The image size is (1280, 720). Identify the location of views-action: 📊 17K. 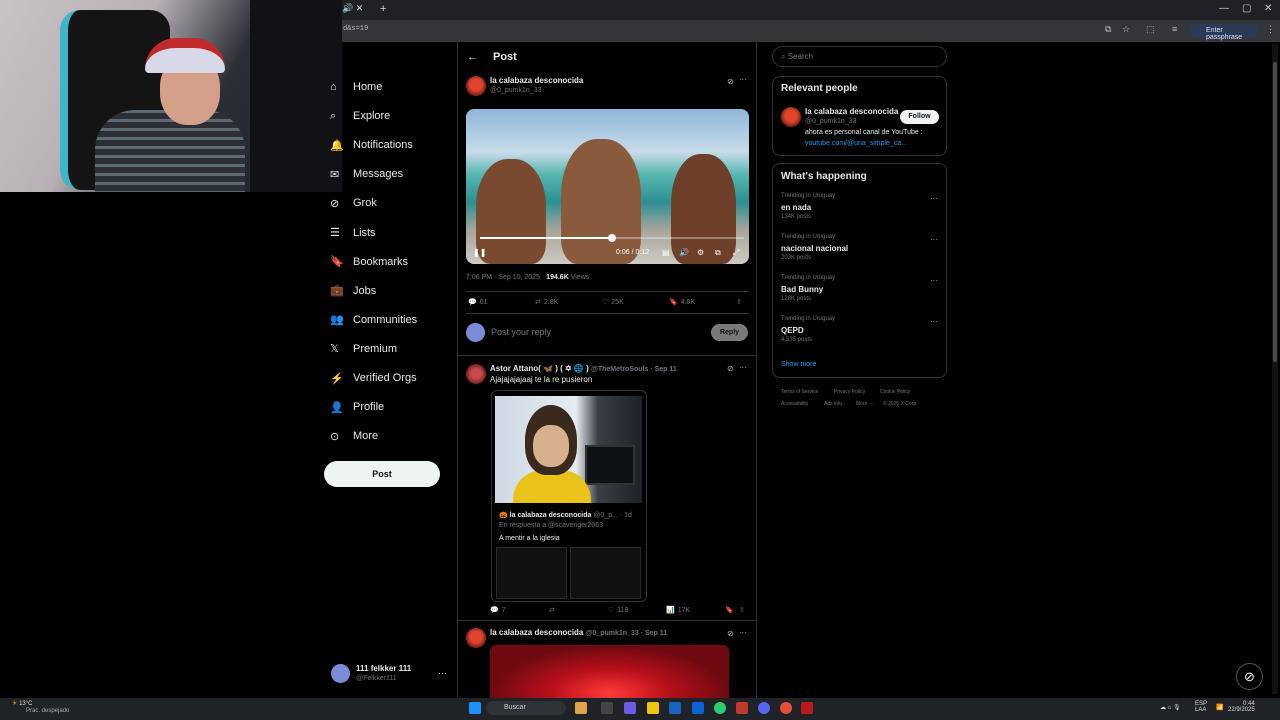
(678, 610).